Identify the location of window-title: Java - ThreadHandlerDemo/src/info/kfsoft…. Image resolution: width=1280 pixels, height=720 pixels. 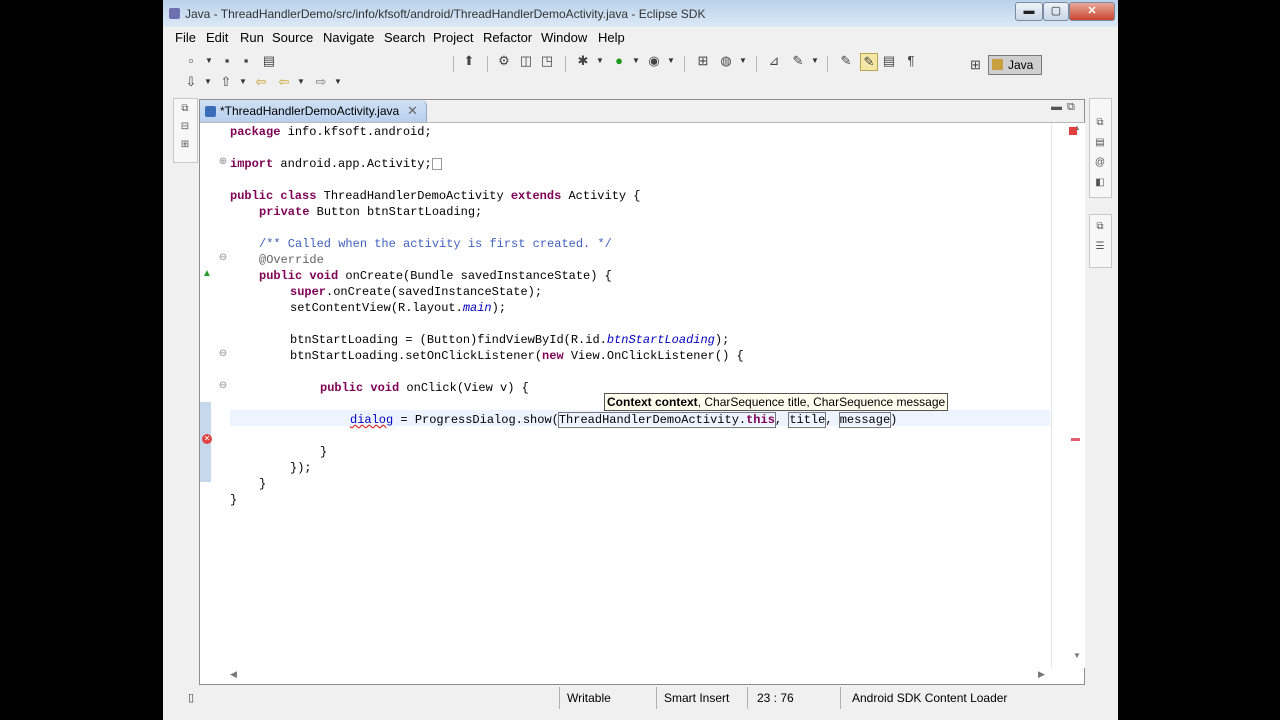
(445, 14).